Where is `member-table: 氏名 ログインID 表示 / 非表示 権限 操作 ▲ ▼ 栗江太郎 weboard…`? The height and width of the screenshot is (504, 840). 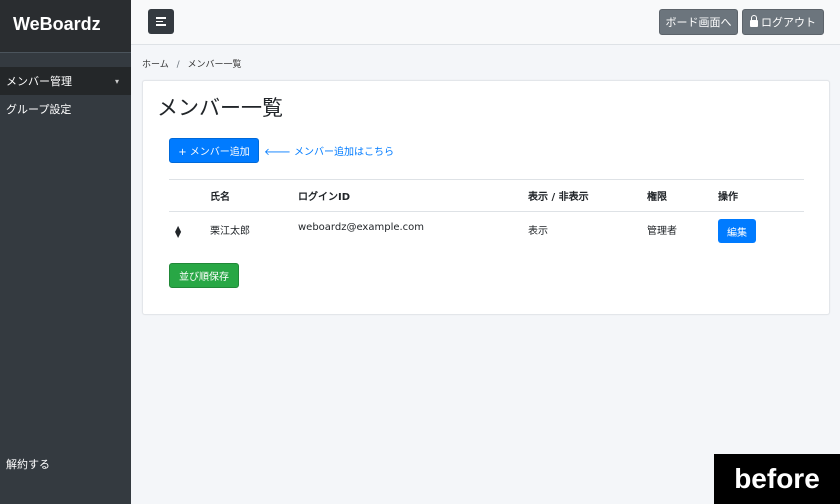
member-table: 氏名 ログインID 表示 / 非表示 権限 操作 ▲ ▼ 栗江太郎 weboard… is located at coordinates (486, 215).